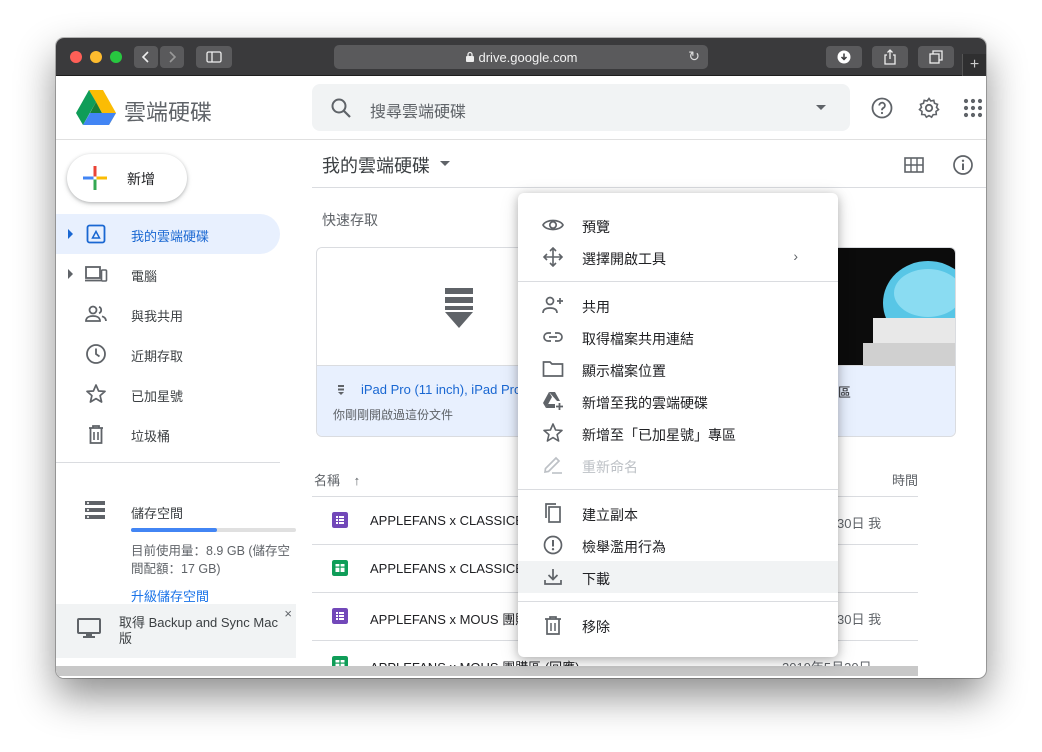  What do you see at coordinates (678, 225) in the screenshot?
I see `menu-item-preview: 預覽` at bounding box center [678, 225].